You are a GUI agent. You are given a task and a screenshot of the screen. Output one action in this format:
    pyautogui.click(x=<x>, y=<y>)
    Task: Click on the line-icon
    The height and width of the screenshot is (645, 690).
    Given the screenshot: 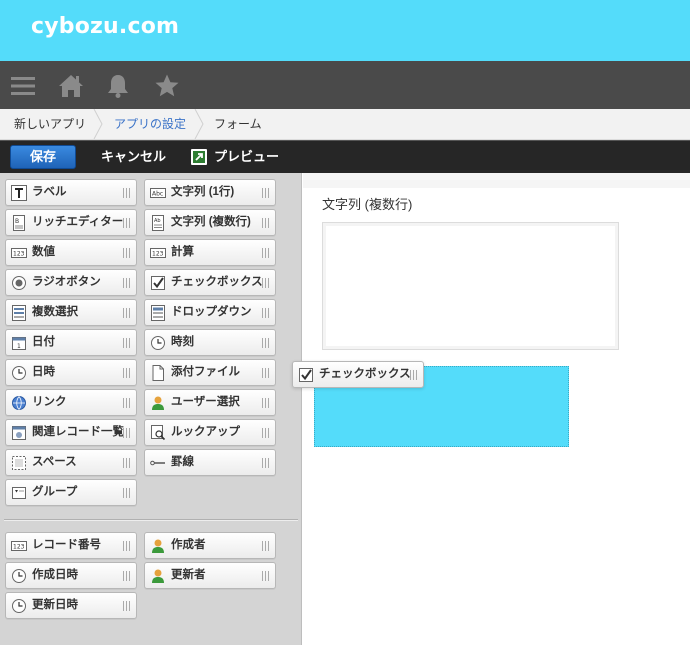 What is the action you would take?
    pyautogui.click(x=158, y=463)
    